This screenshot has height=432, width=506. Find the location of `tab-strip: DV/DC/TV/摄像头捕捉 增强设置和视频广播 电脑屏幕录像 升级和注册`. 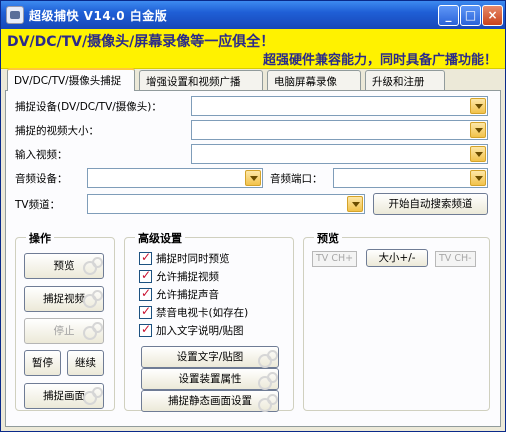

tab-strip: DV/DC/TV/摄像头捕捉 增强设置和视频广播 电脑屏幕录像 升级和注册 is located at coordinates (253, 79).